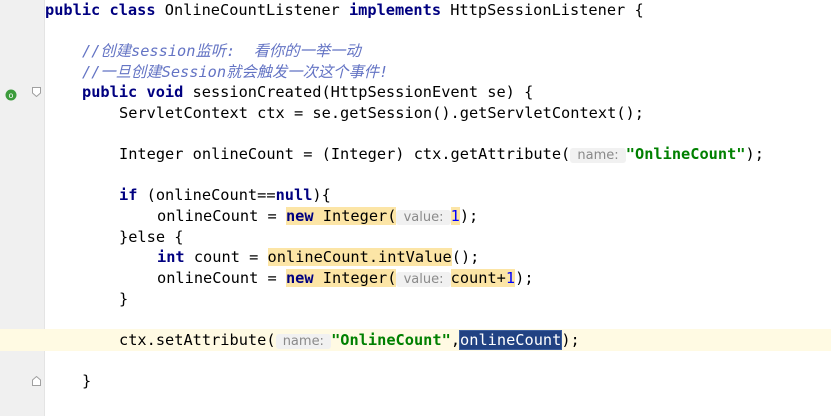 This screenshot has width=831, height=416. I want to click on svg-text: o, so click(11, 95).